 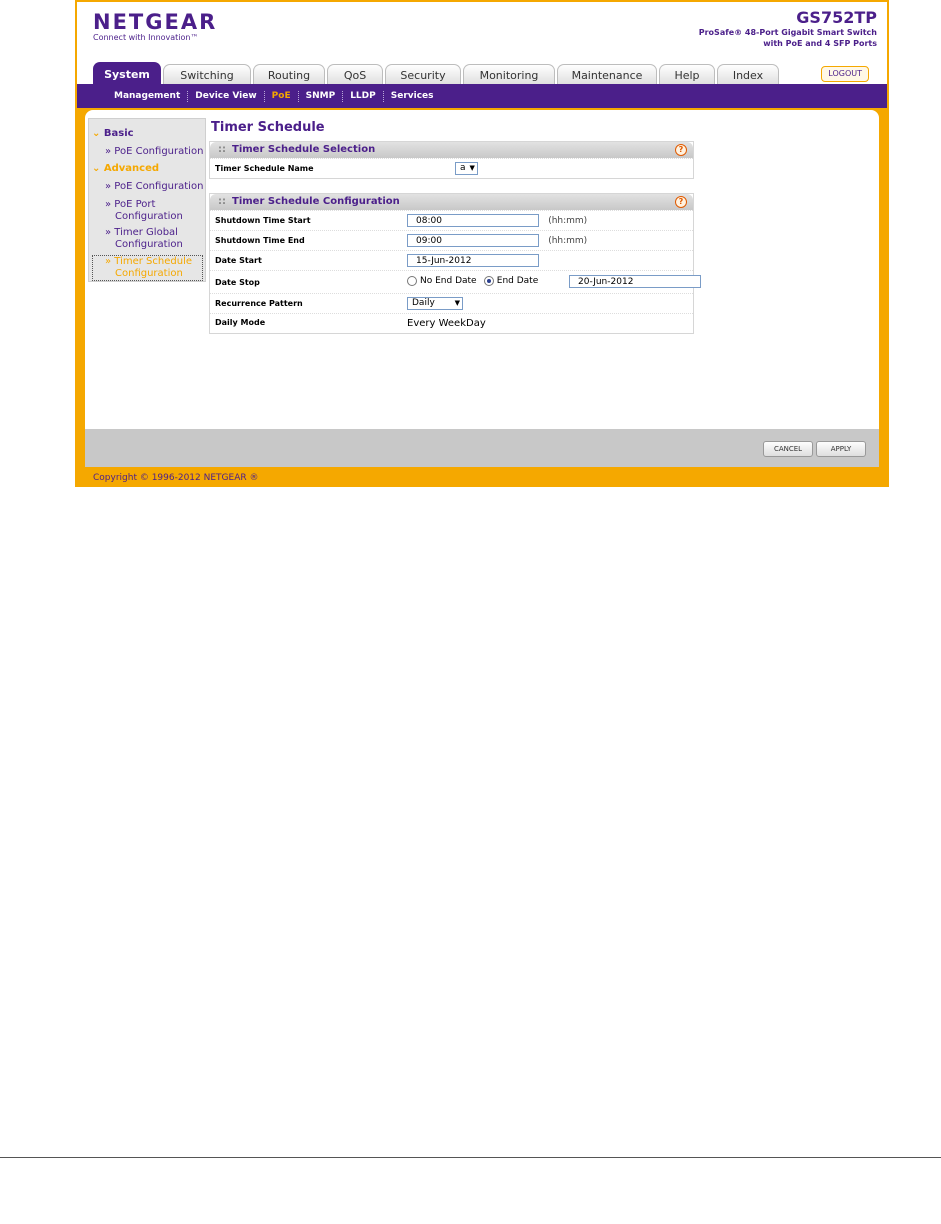 What do you see at coordinates (448, 281) in the screenshot?
I see `no-end-date-label: No End Date` at bounding box center [448, 281].